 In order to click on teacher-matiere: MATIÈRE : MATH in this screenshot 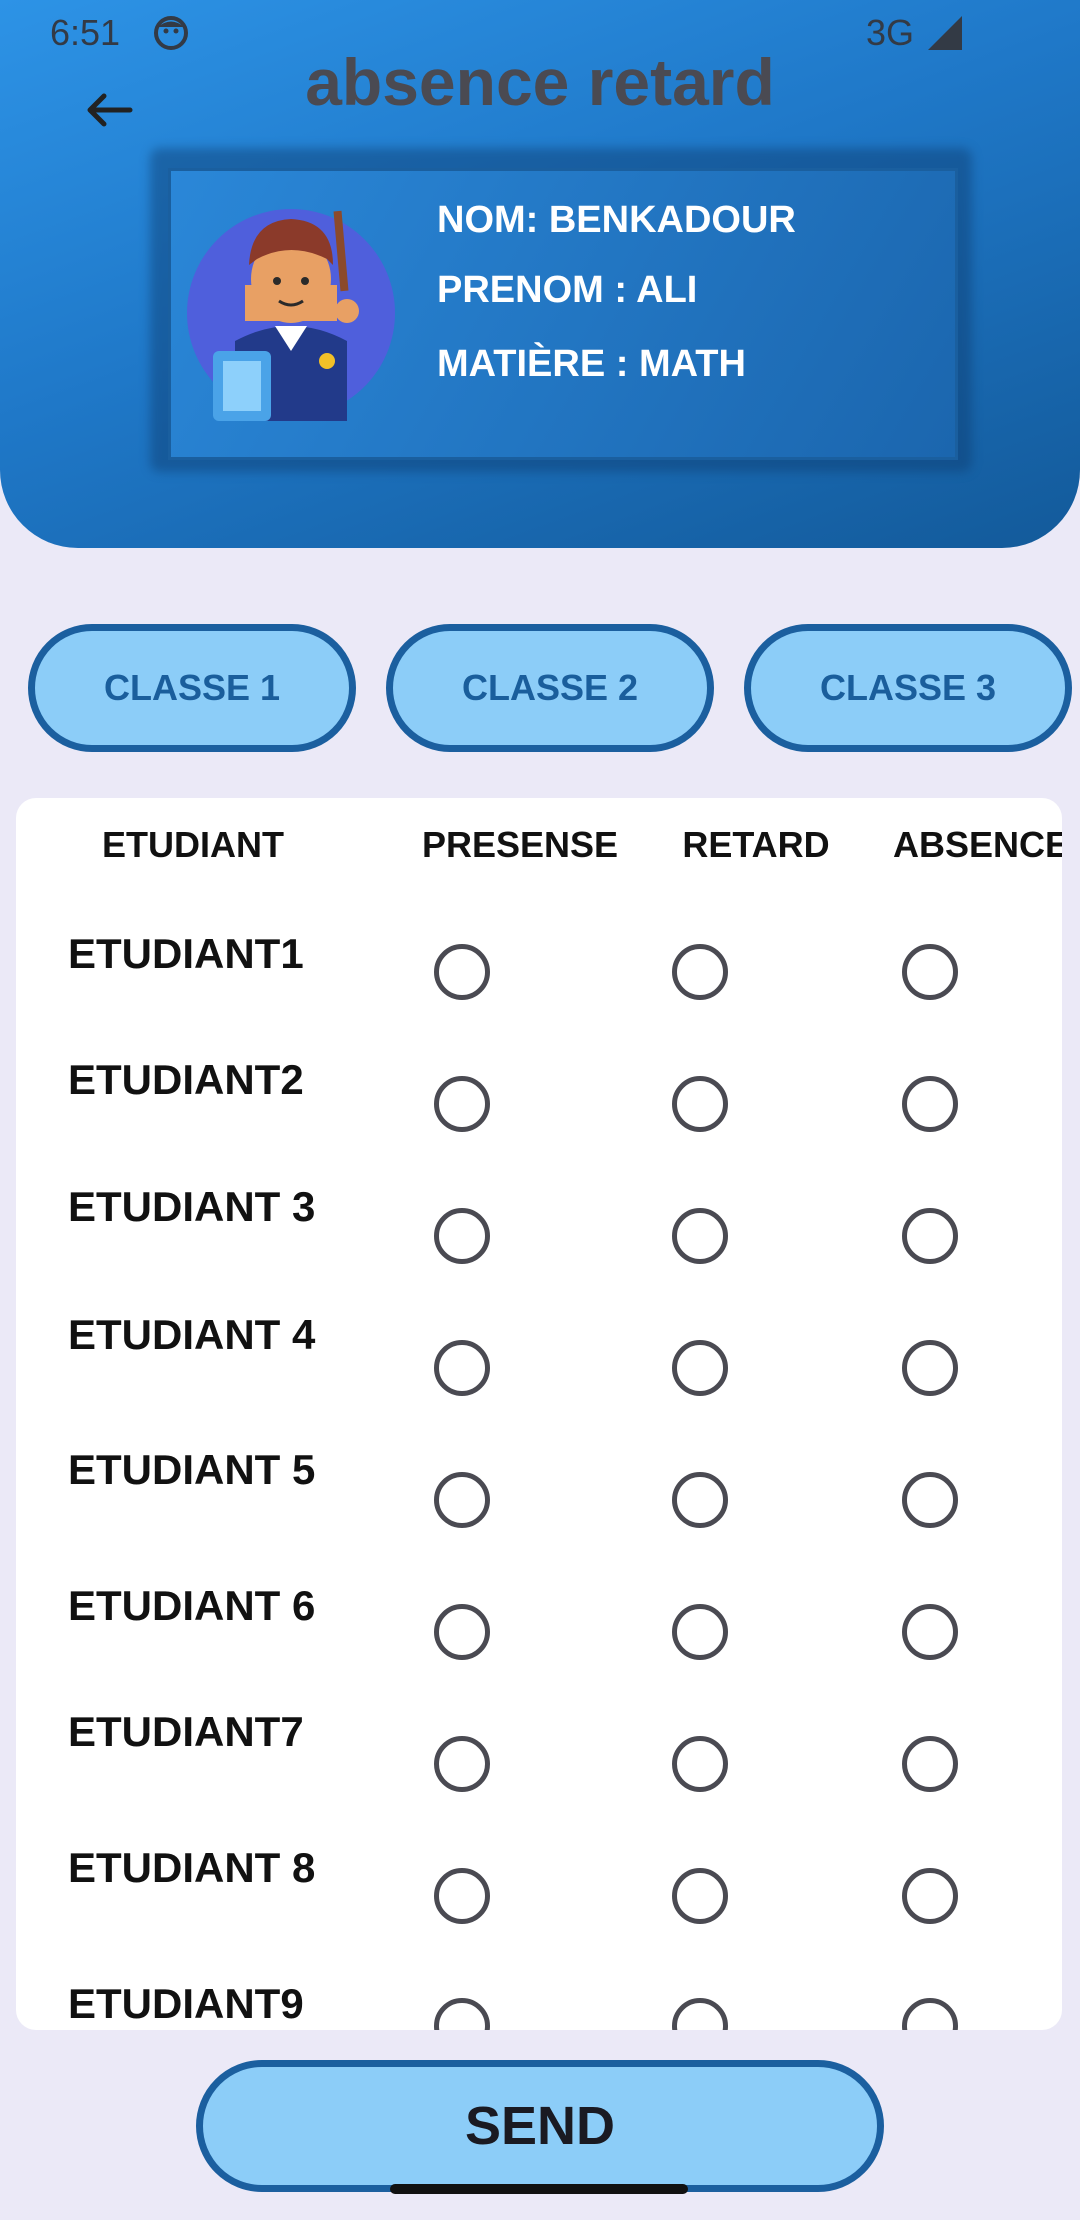, I will do `click(591, 364)`.